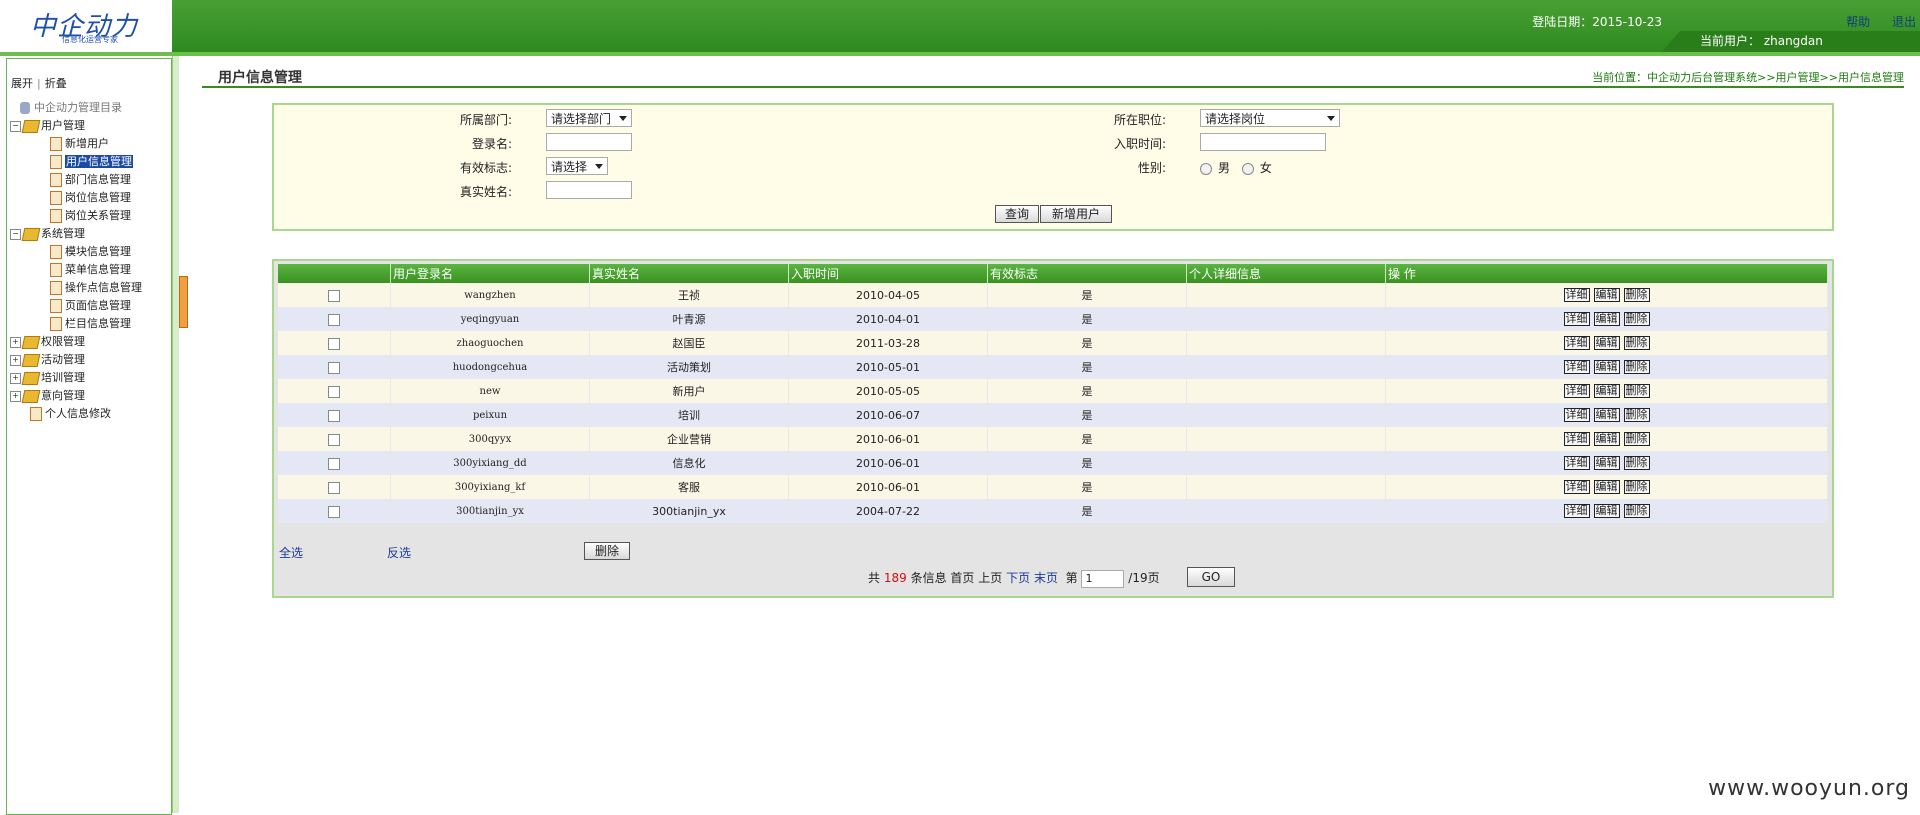 This screenshot has width=1920, height=815. Describe the element at coordinates (76, 180) in the screenshot. I see `tree-item-dept-info: 部门信息管理` at that location.